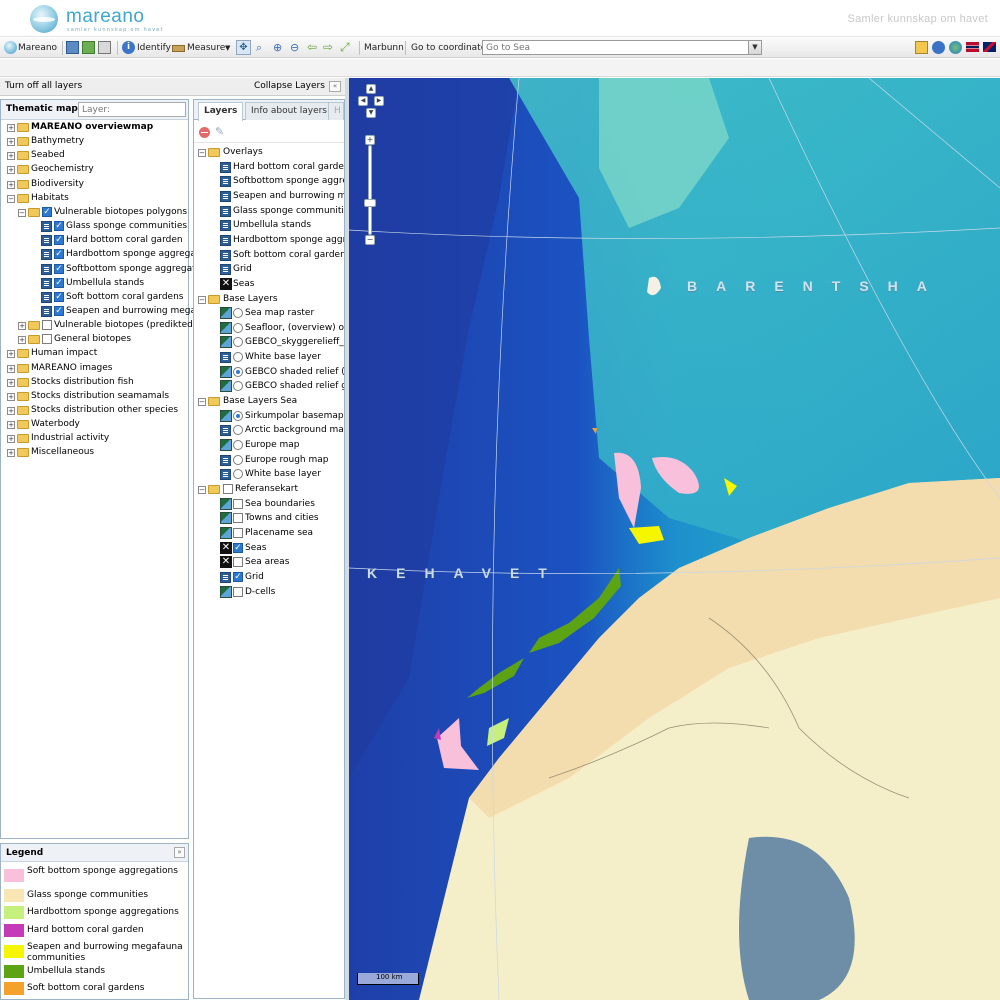 This screenshot has width=1000, height=1000. Describe the element at coordinates (94, 382) in the screenshot. I see `tree-item-stocks-distribution-fish: + Stocks distribution fish` at that location.